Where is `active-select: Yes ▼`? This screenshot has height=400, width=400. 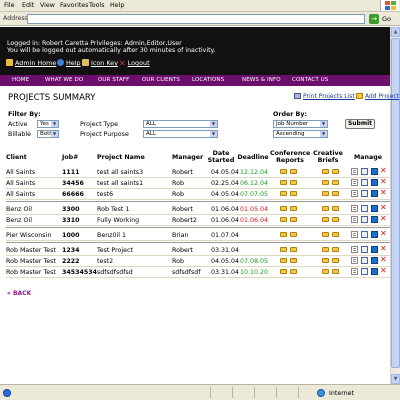
active-select: Yes ▼ is located at coordinates (48, 124).